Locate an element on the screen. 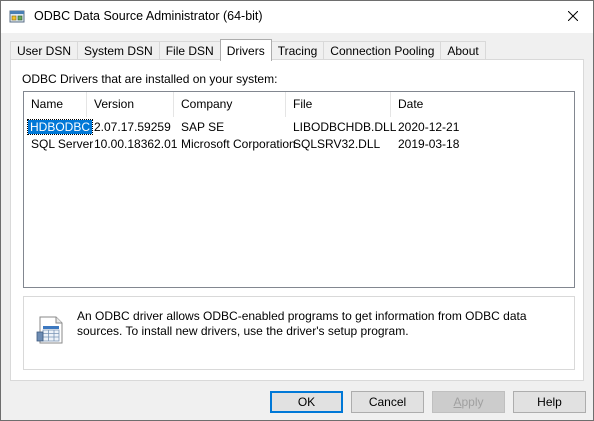 The image size is (594, 421). list-header: Name Version Company File Date is located at coordinates (299, 104).